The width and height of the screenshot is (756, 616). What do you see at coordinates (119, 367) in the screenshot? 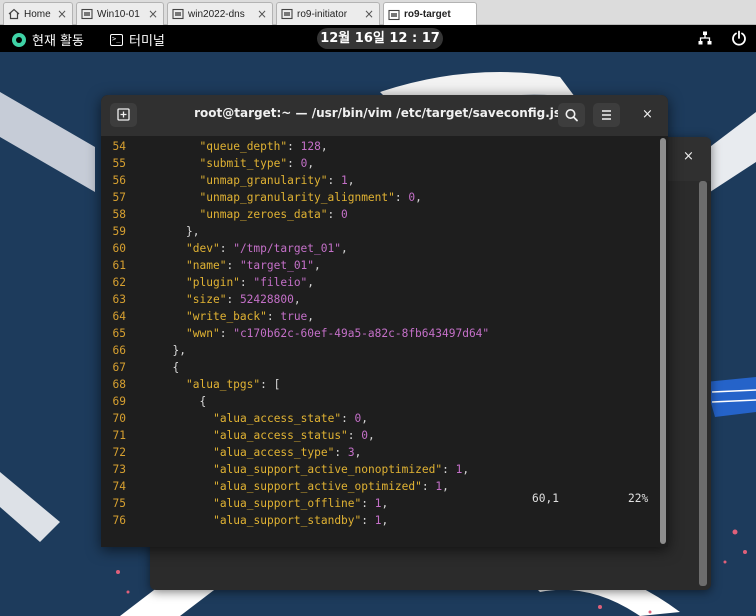
I see `line-number: 67` at bounding box center [119, 367].